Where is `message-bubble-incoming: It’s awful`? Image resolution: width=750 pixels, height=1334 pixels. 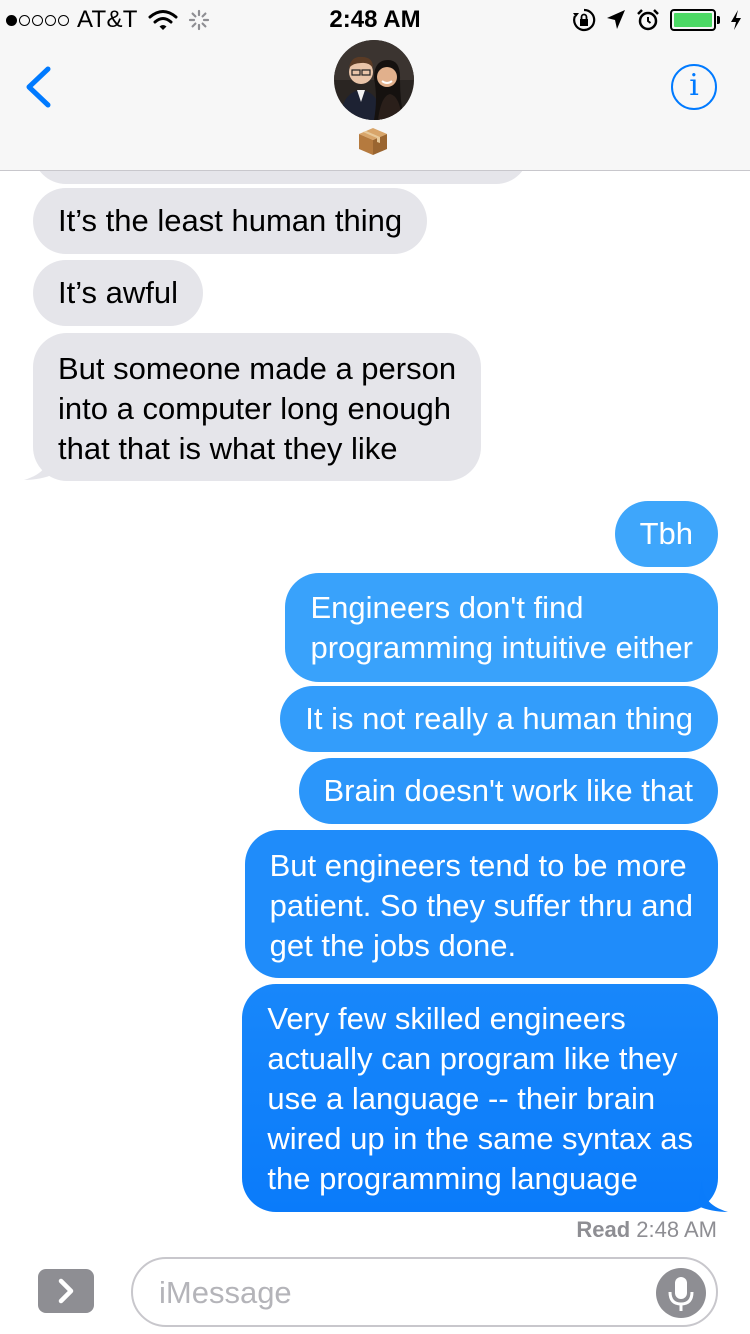 message-bubble-incoming: It’s awful is located at coordinates (118, 293).